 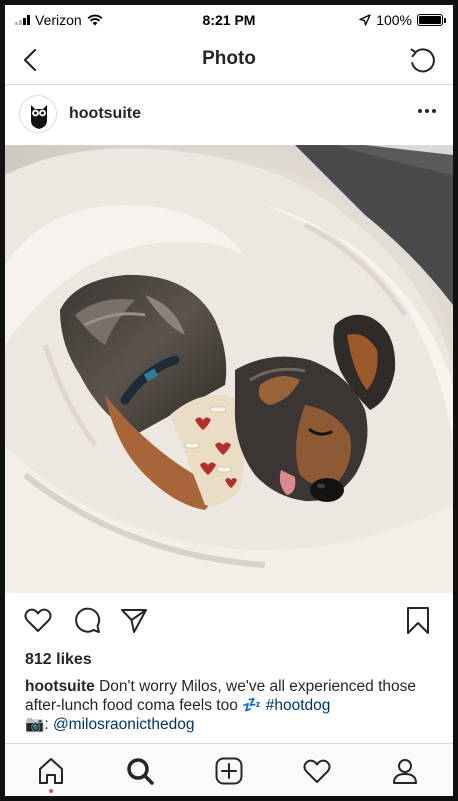 I want to click on home-icon, so click(x=51, y=771).